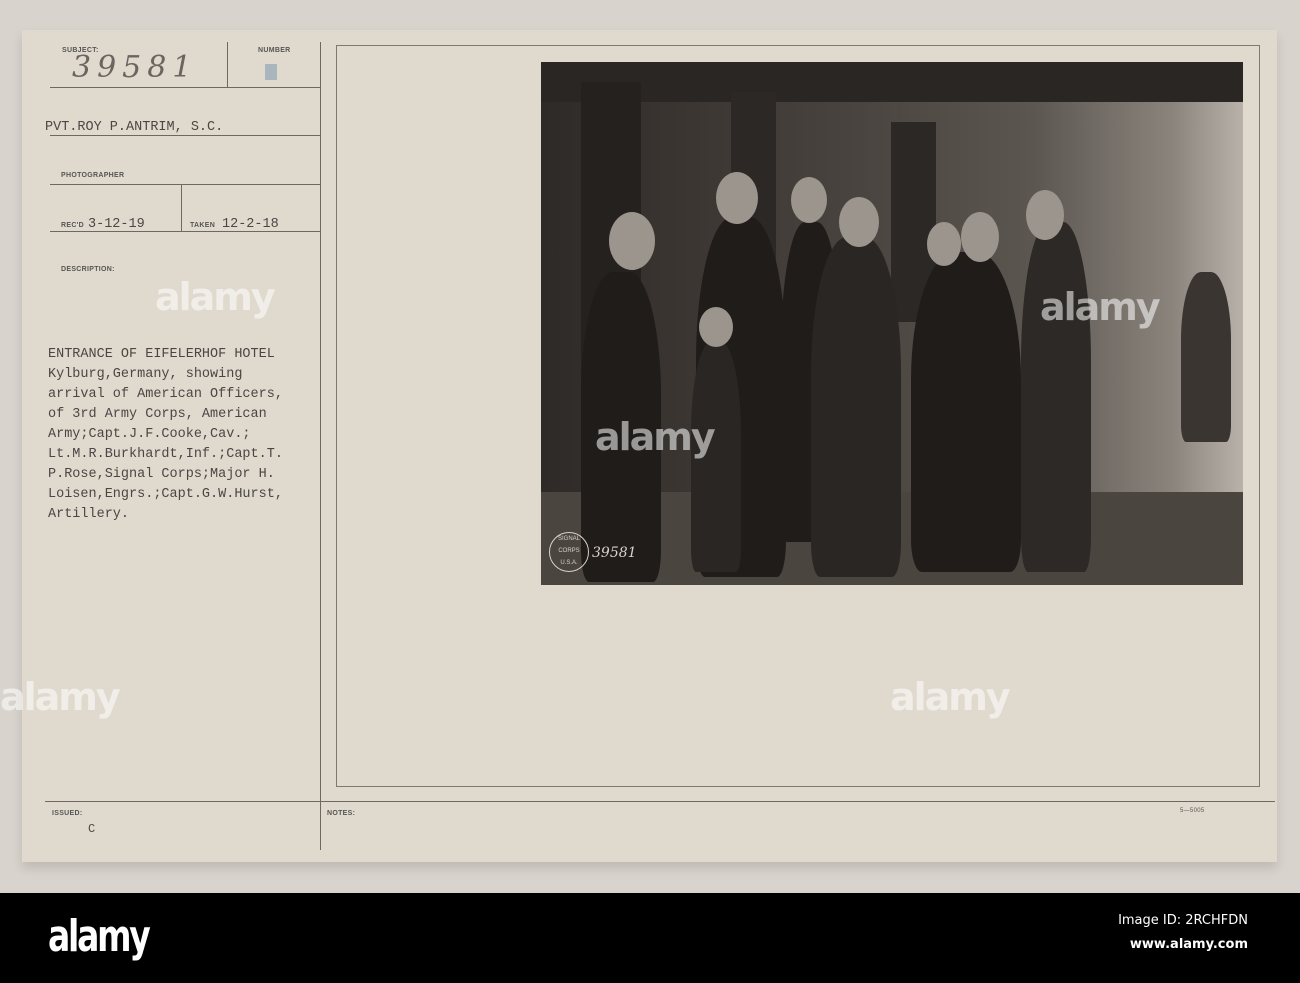 The image size is (1300, 983). I want to click on building-lintel, so click(892, 82).